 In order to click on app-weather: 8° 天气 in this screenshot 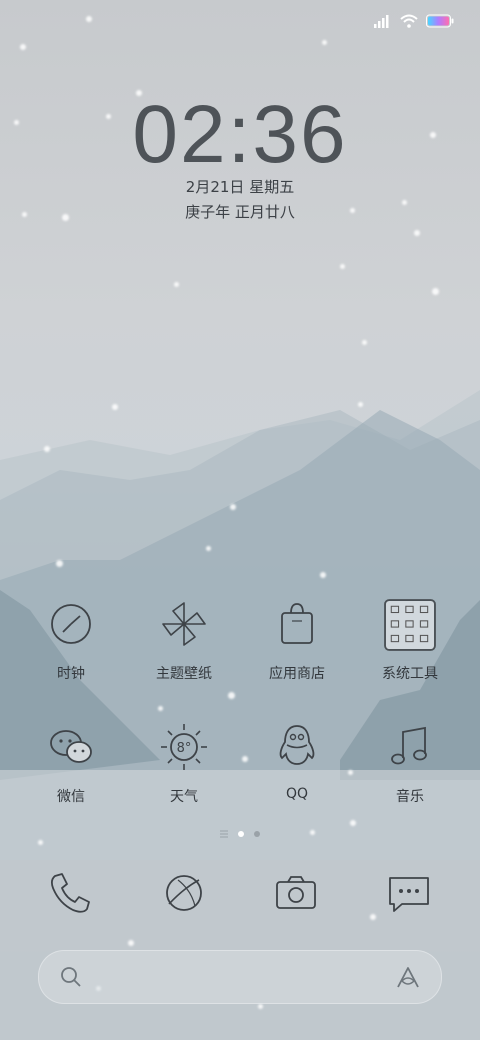, I will do `click(184, 764)`.